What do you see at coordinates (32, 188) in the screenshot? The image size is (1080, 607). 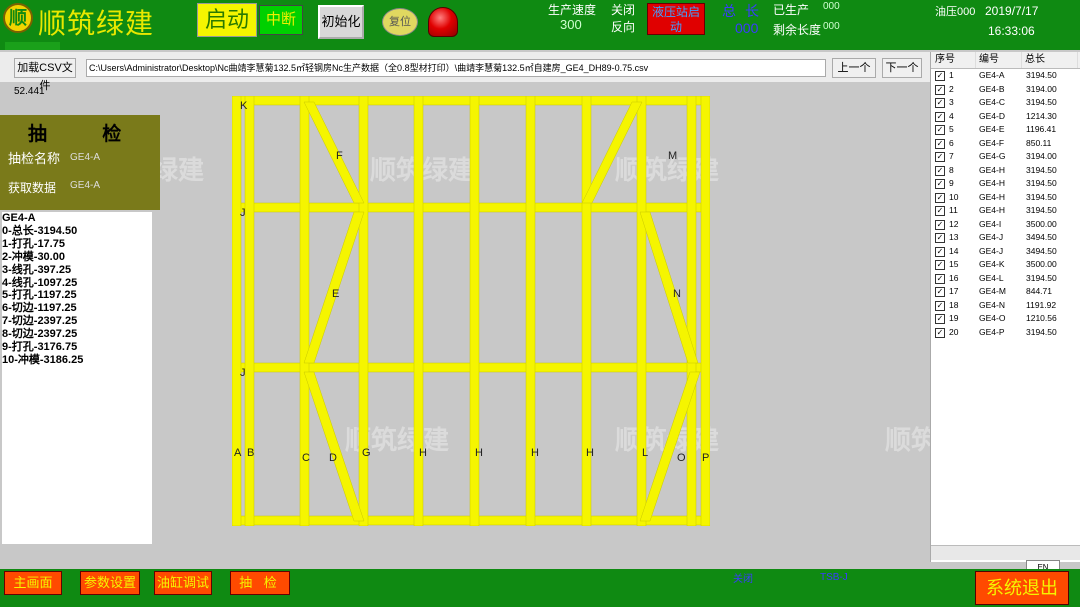 I see `inspect-data-label: 获取数据` at bounding box center [32, 188].